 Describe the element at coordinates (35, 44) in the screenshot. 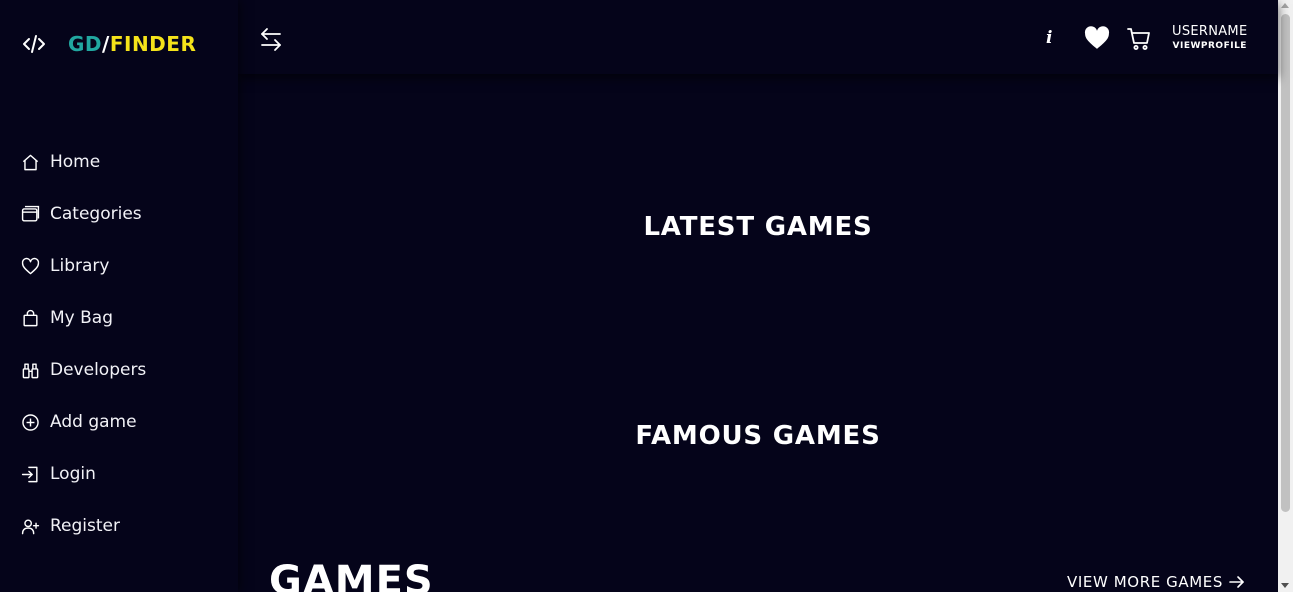

I see `code-icon` at that location.